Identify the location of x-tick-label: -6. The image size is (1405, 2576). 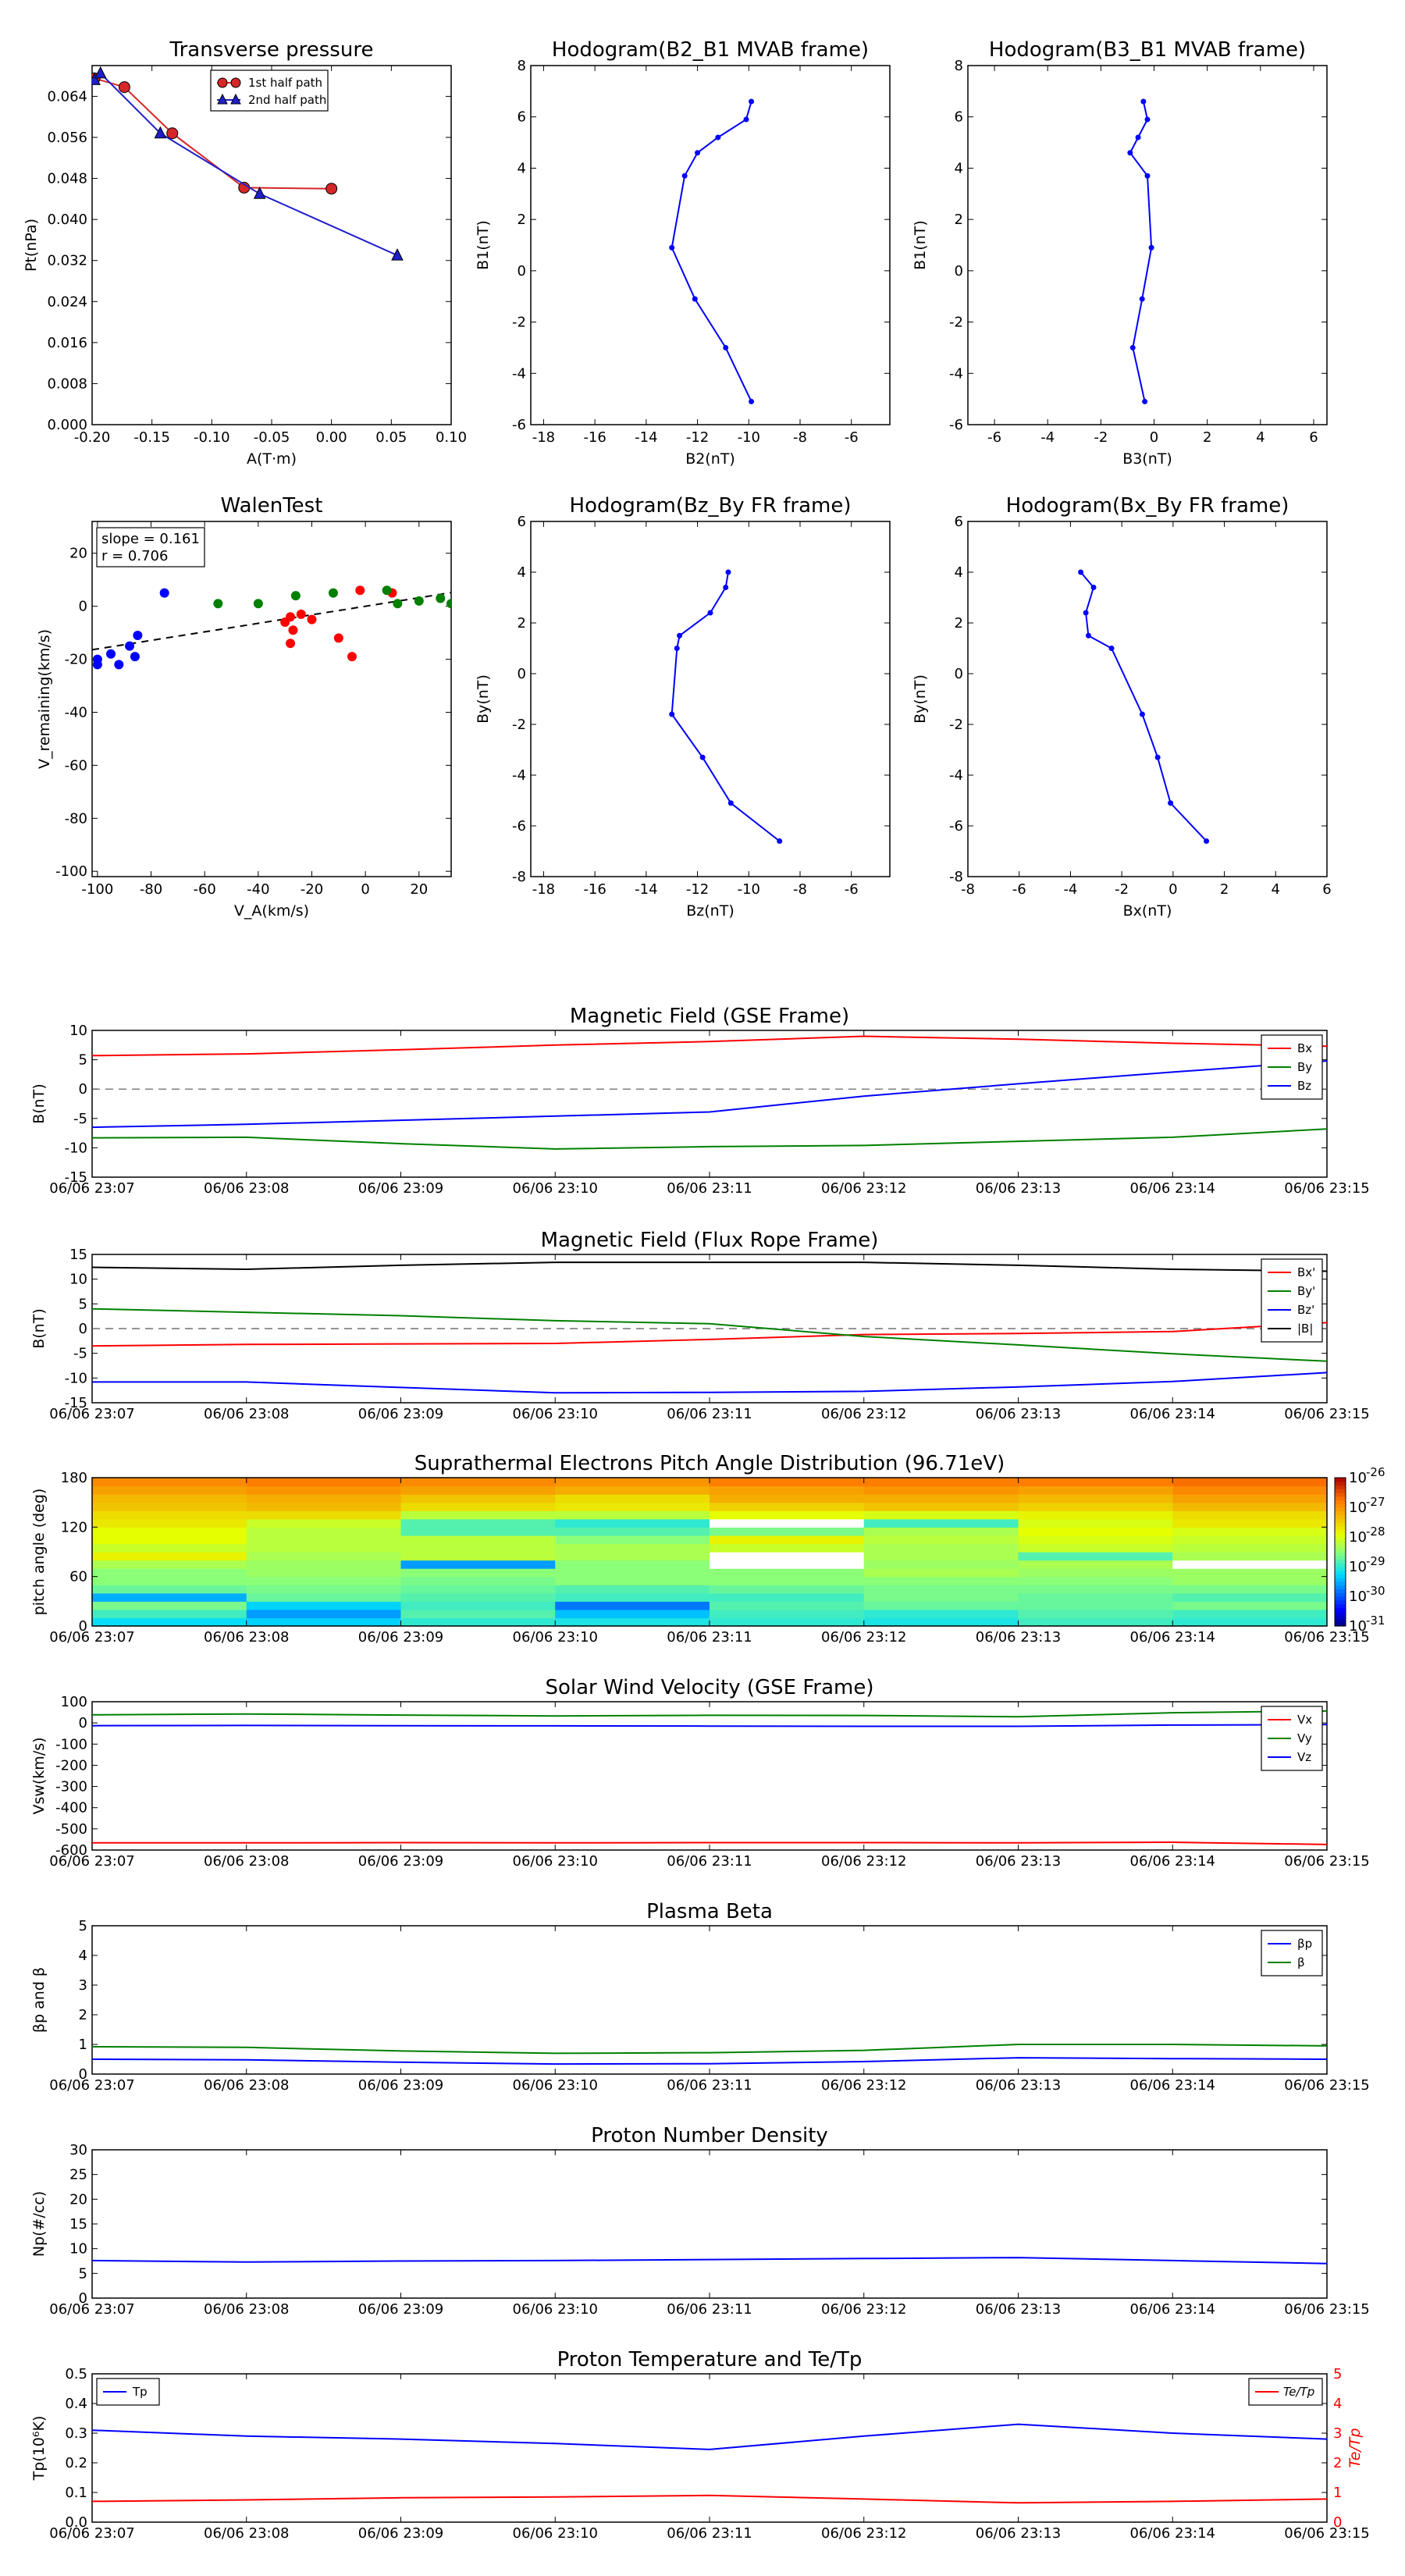
(1019, 889).